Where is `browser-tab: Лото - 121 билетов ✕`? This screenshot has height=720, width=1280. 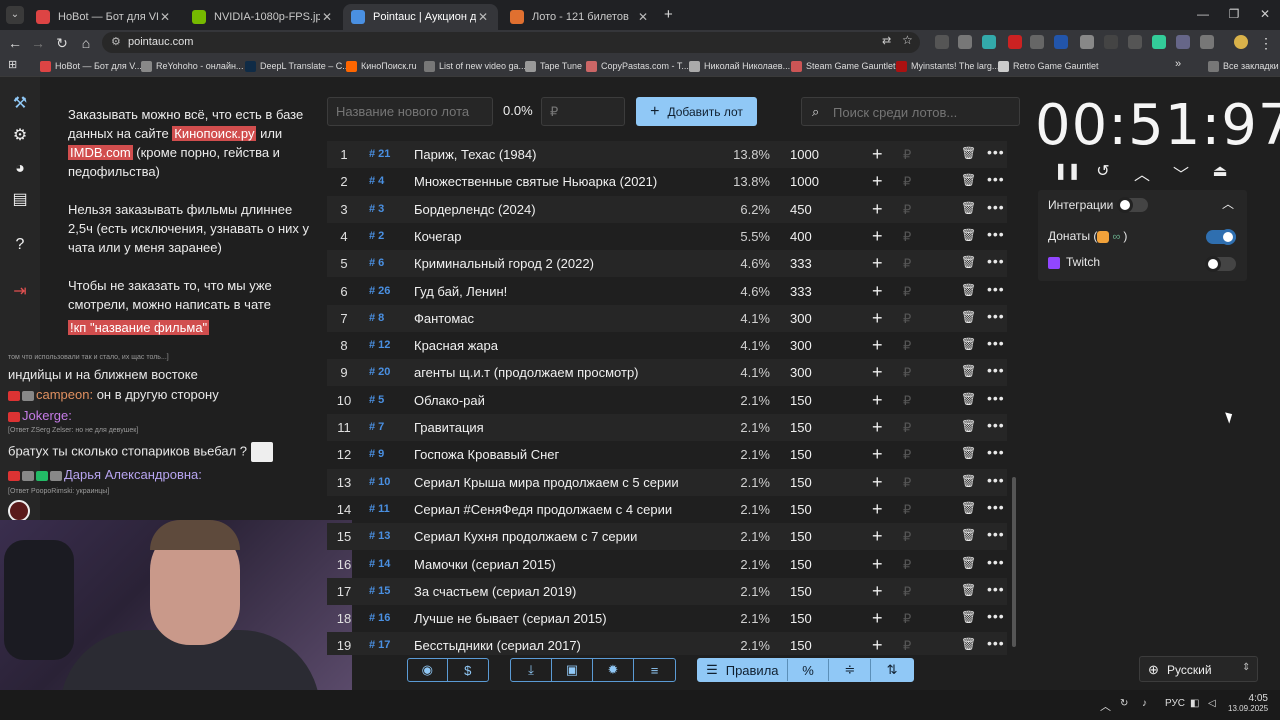 browser-tab: Лото - 121 билетов ✕ is located at coordinates (580, 17).